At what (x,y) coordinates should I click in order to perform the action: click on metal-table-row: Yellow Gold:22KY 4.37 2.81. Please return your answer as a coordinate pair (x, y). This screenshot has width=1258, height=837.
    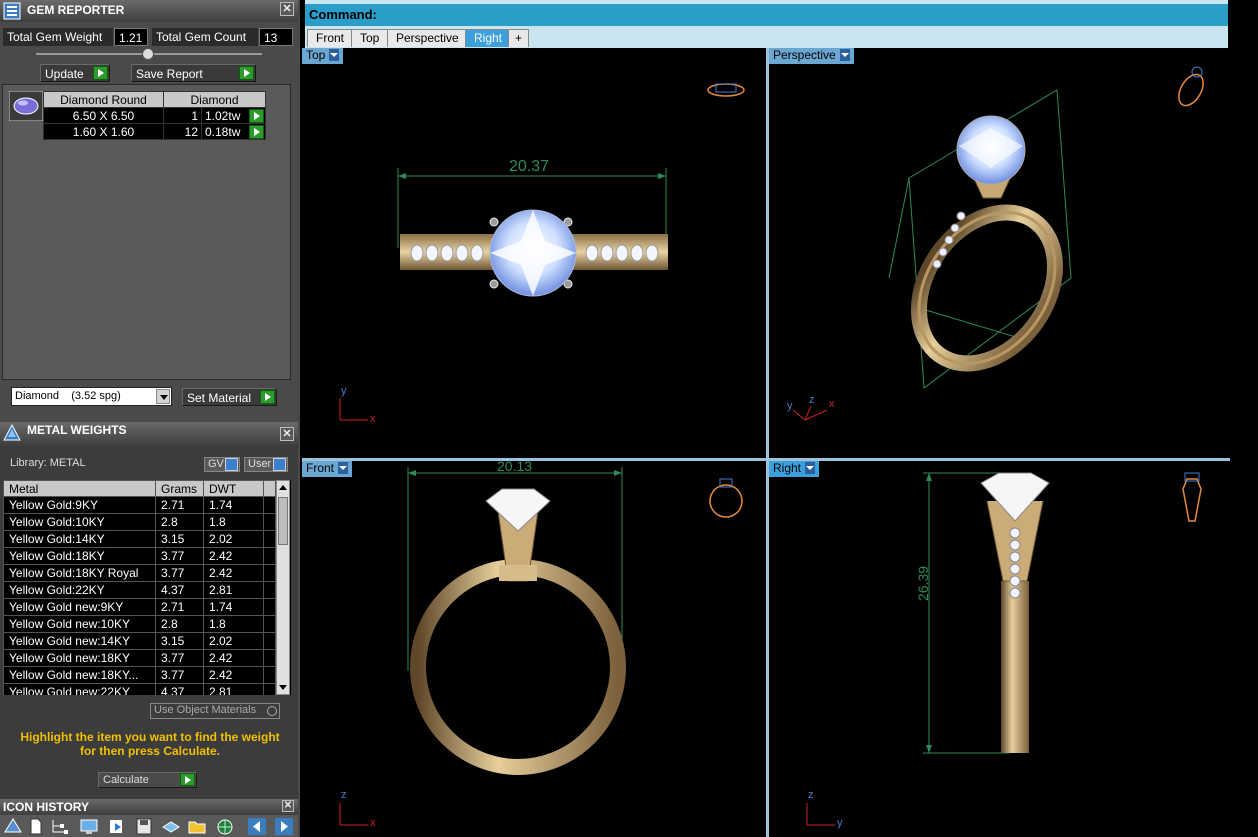
    Looking at the image, I should click on (139, 590).